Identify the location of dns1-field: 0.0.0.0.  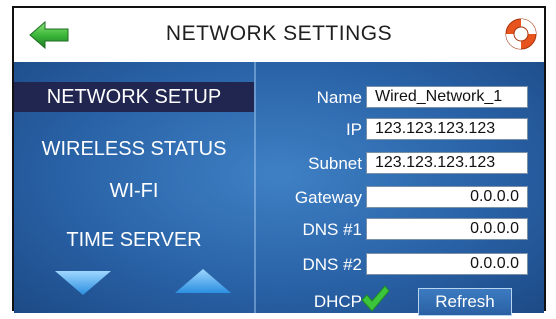
(447, 229).